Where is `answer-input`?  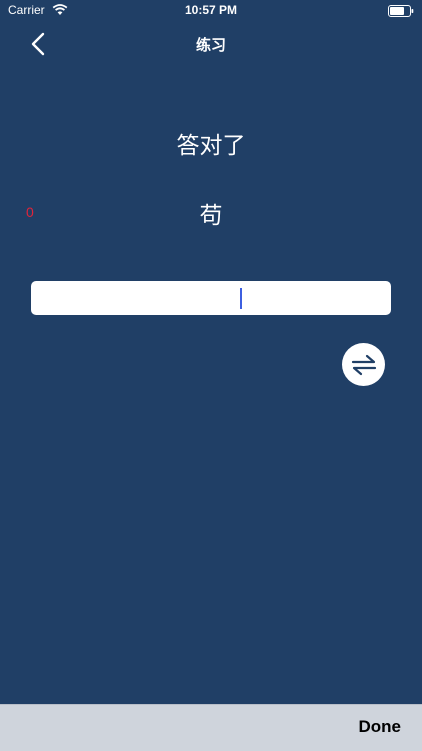 answer-input is located at coordinates (211, 298).